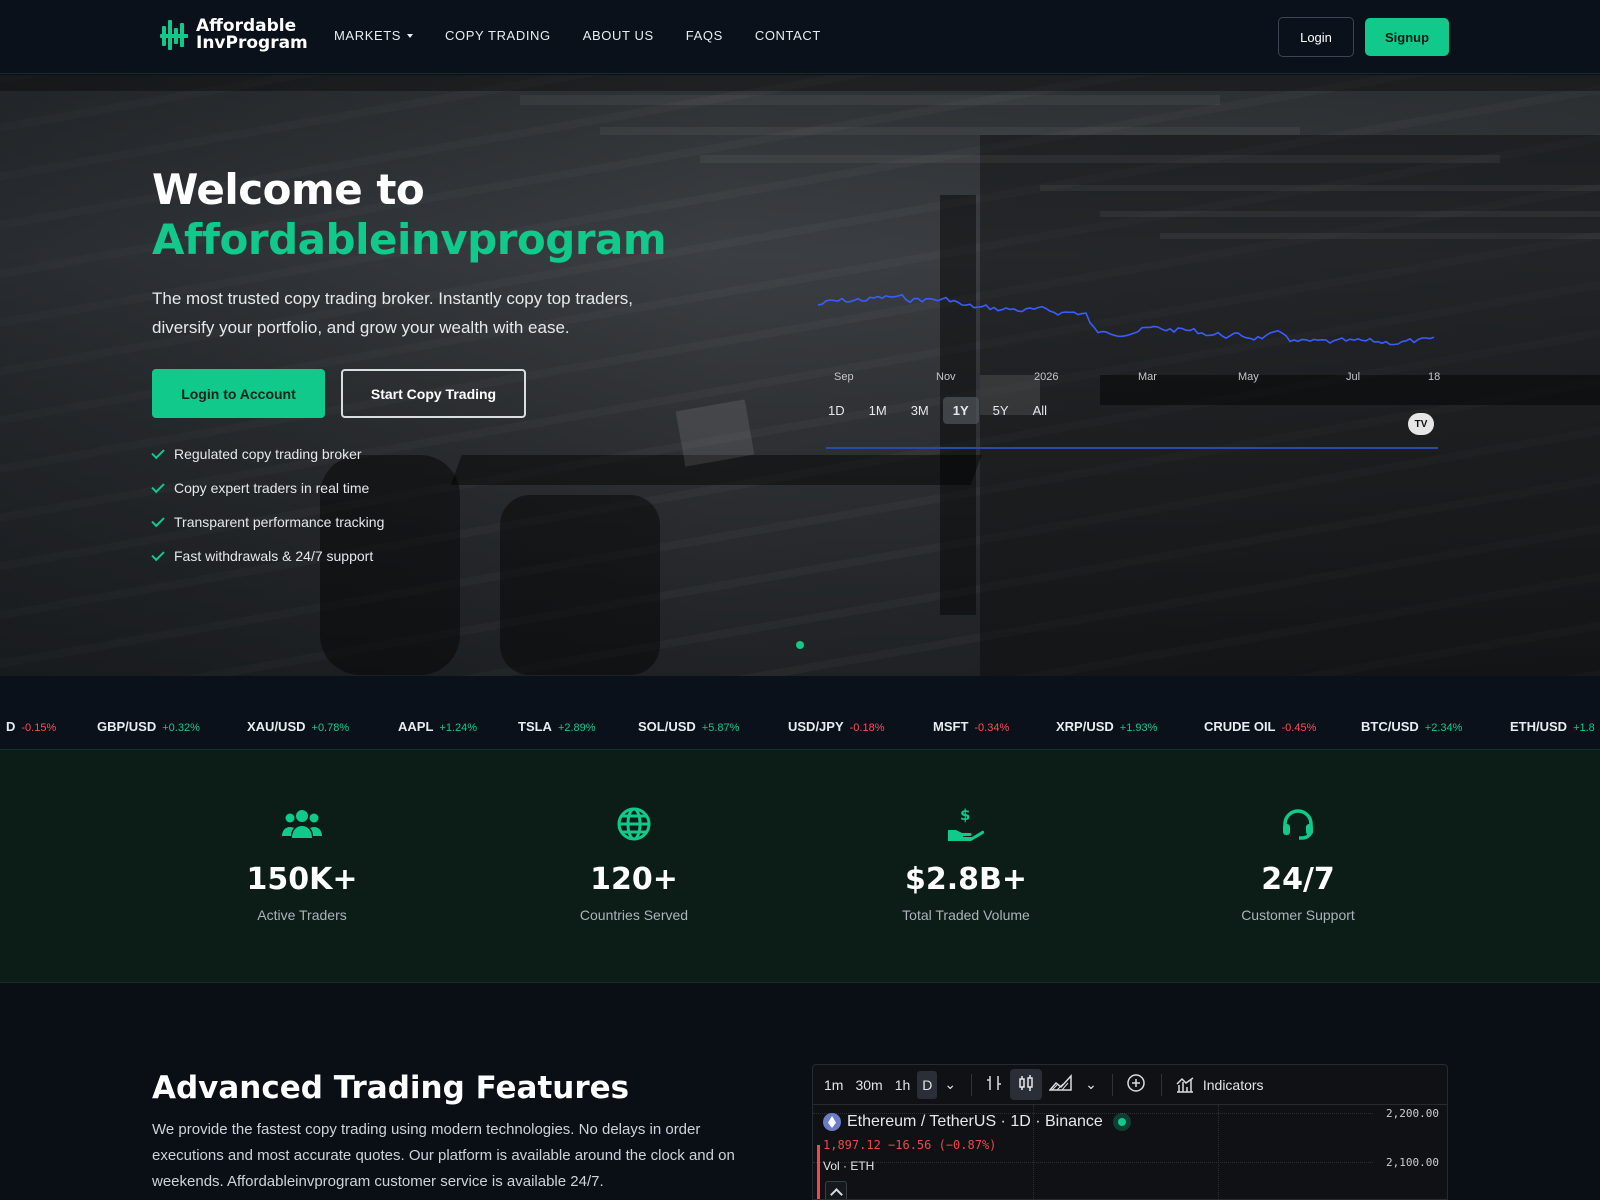 This screenshot has width=1600, height=1200. I want to click on hero-title: Welcome to Affordableinvprogram, so click(409, 215).